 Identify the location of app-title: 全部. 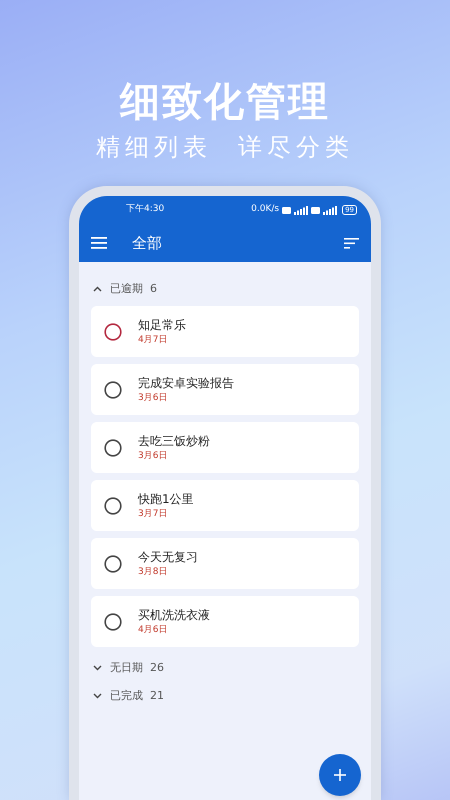
(147, 243).